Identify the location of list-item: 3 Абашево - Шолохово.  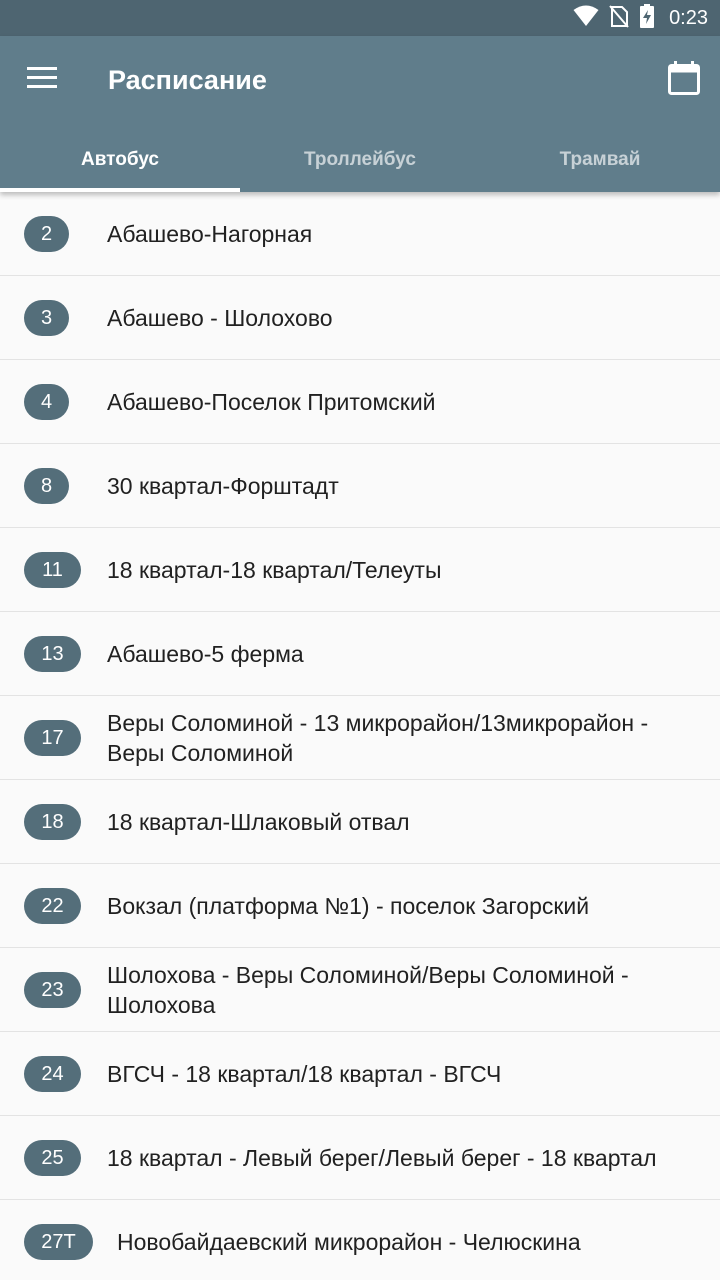
(360, 318).